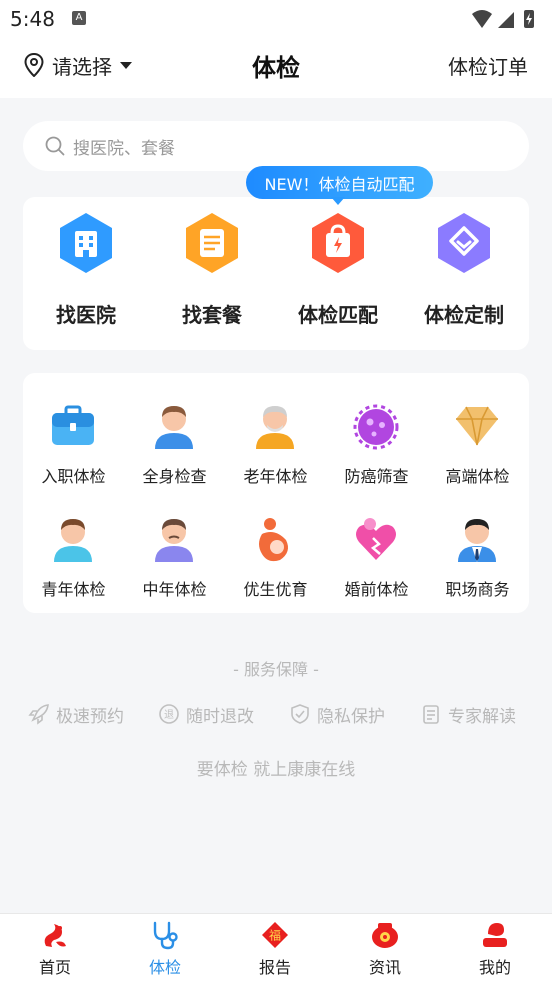 This screenshot has height=983, width=552. What do you see at coordinates (55, 935) in the screenshot?
I see `home-logo-icon` at bounding box center [55, 935].